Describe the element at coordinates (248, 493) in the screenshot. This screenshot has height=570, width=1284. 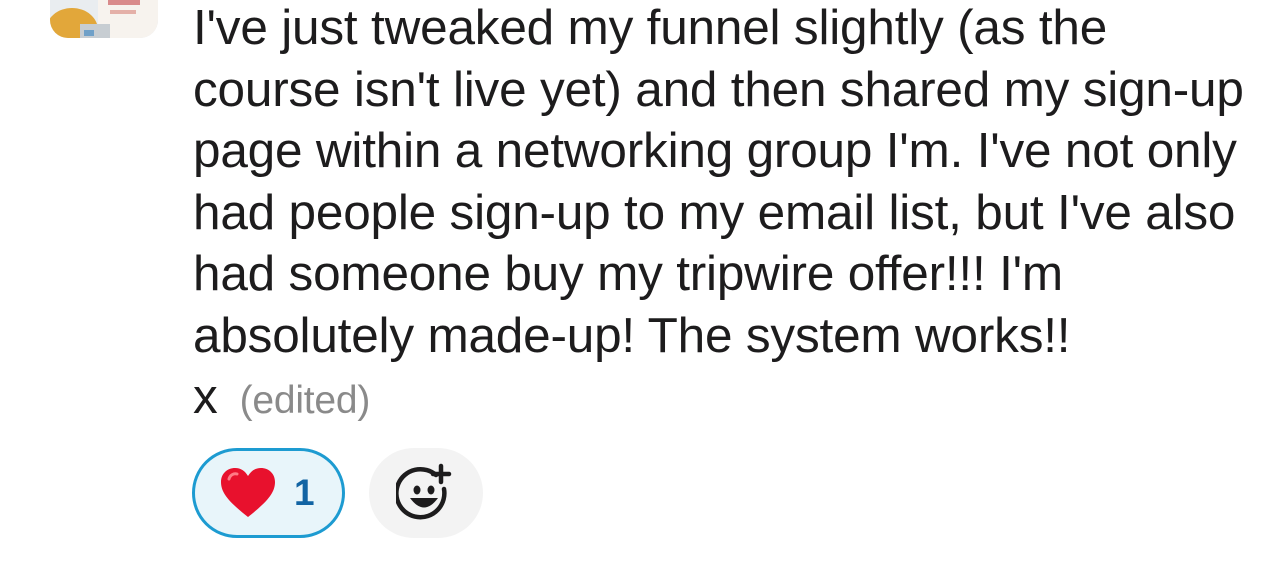
I see `heart-icon` at that location.